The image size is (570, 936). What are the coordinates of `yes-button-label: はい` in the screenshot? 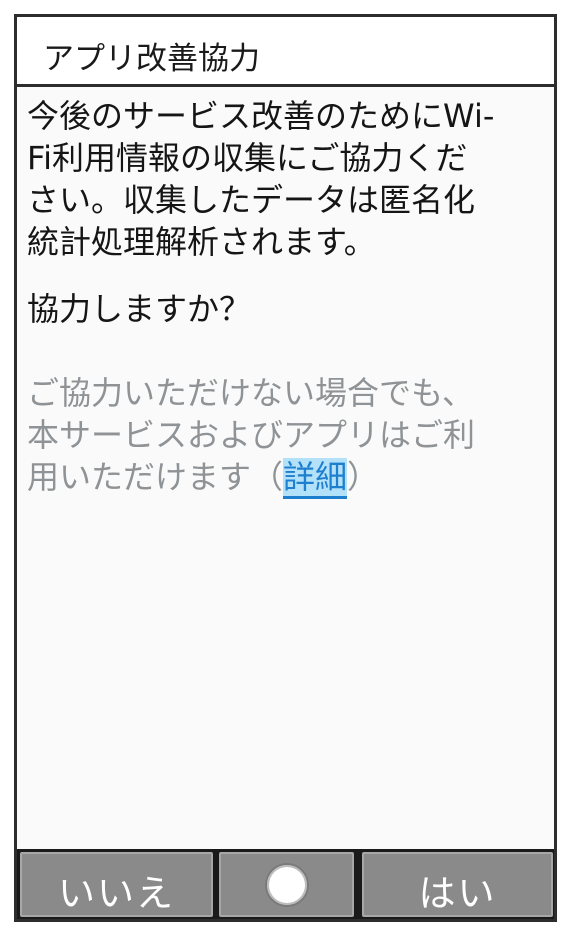 It's located at (457, 893).